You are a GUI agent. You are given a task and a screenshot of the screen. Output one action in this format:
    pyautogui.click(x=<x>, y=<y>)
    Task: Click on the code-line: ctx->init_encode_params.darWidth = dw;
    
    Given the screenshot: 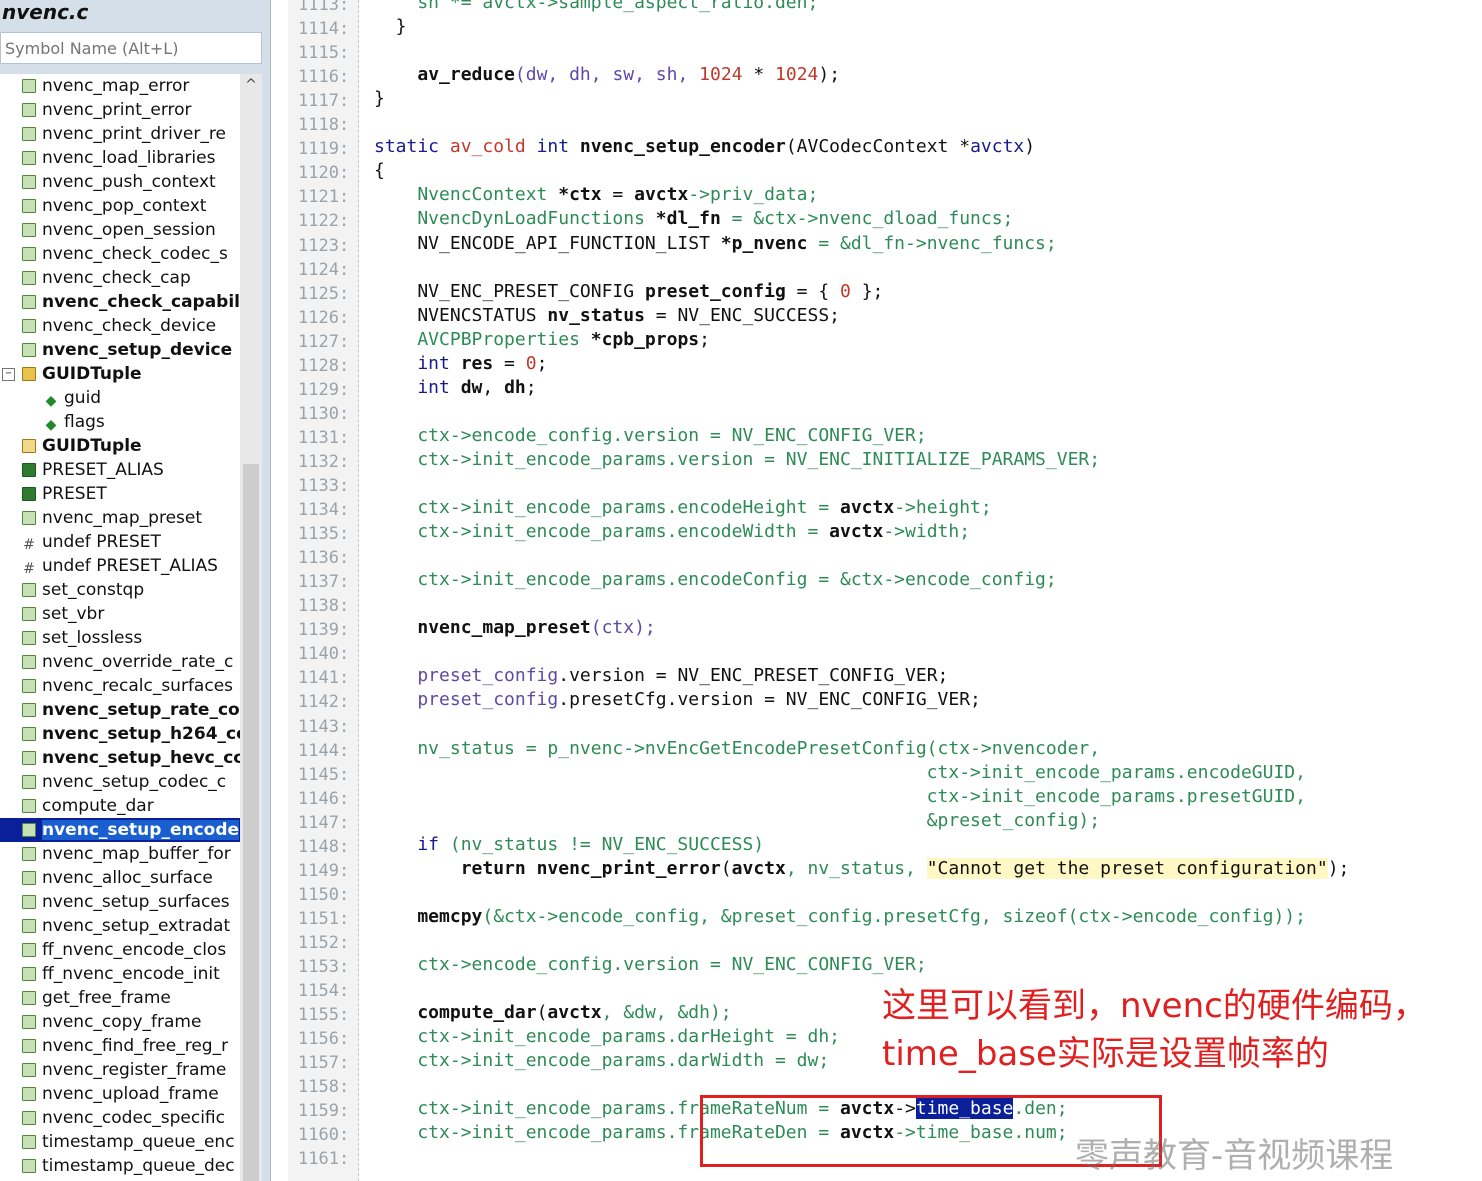 What is the action you would take?
    pyautogui.click(x=601, y=1060)
    